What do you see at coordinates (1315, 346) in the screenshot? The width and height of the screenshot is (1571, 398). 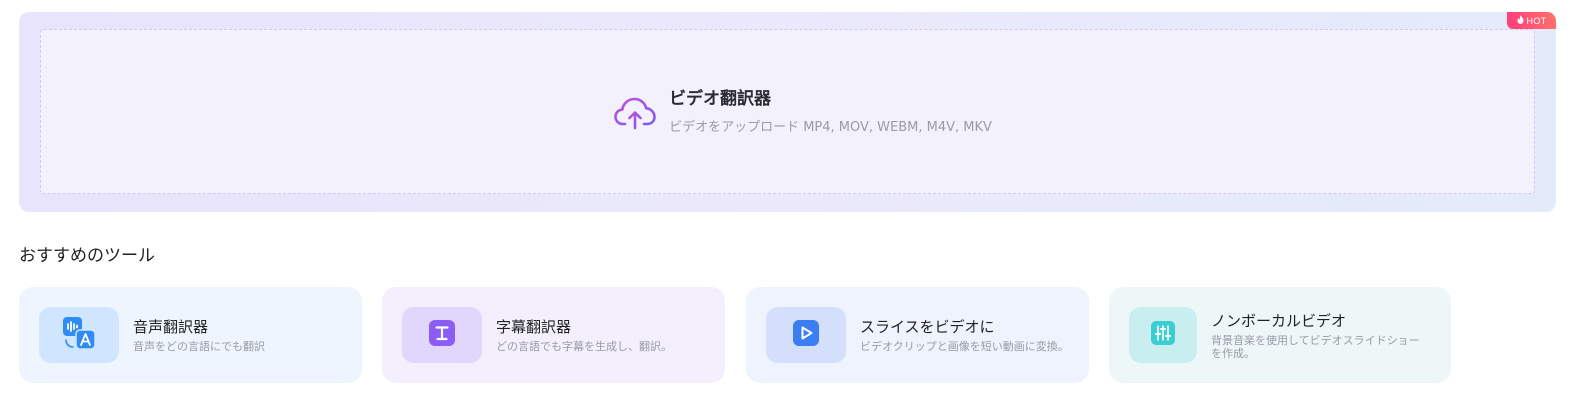 I see `tool-description: 背景音楽を使用してビデオスライドショーを作成。` at bounding box center [1315, 346].